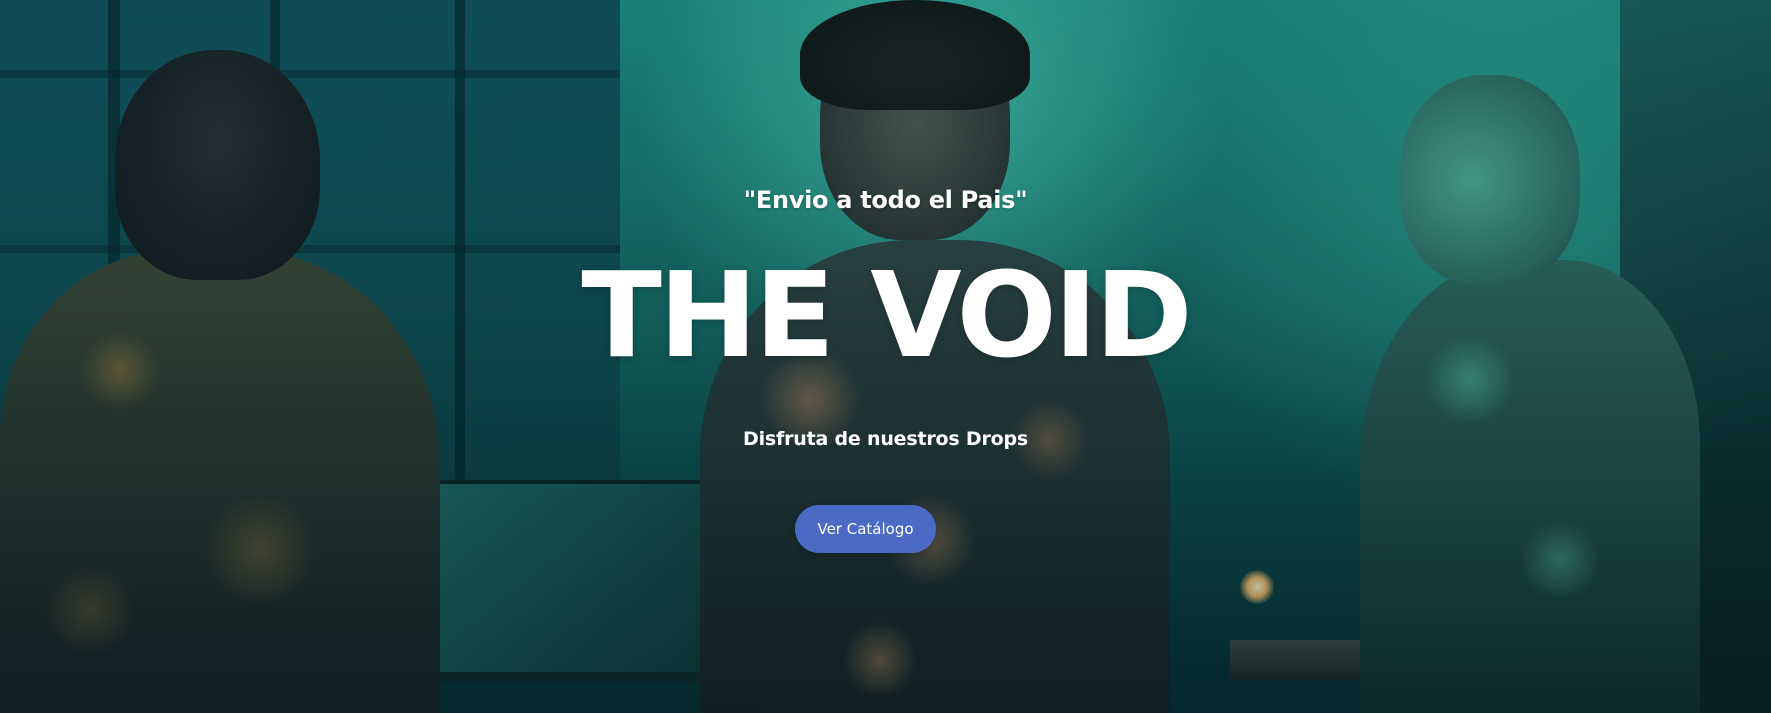  What do you see at coordinates (886, 315) in the screenshot?
I see `hero-title: THE VOID` at bounding box center [886, 315].